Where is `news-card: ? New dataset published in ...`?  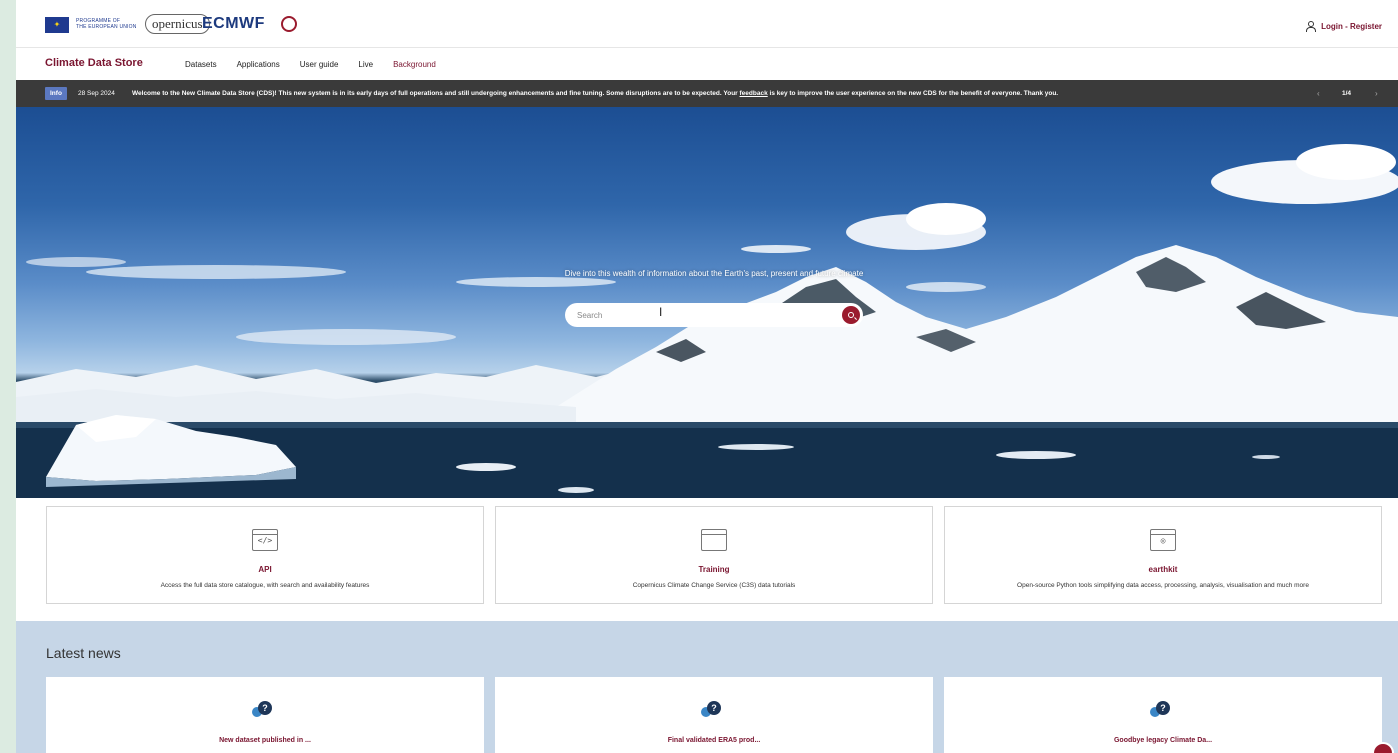
news-card: ? New dataset published in ... is located at coordinates (265, 715).